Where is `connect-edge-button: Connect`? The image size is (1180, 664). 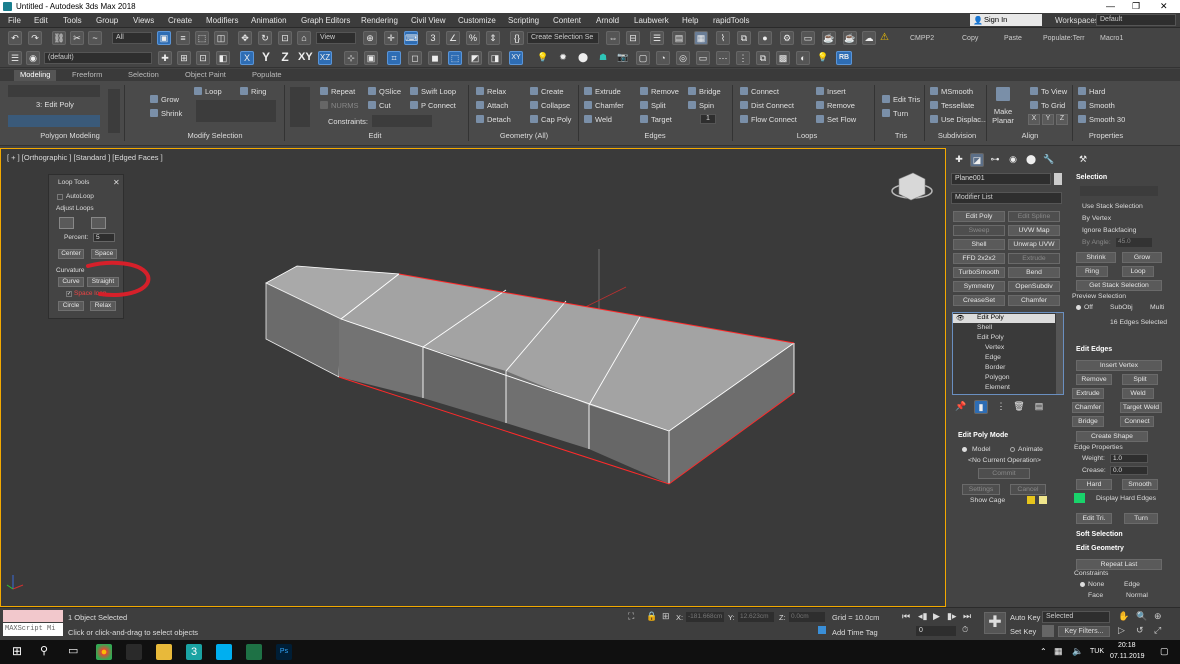
connect-edge-button: Connect is located at coordinates (1137, 421).